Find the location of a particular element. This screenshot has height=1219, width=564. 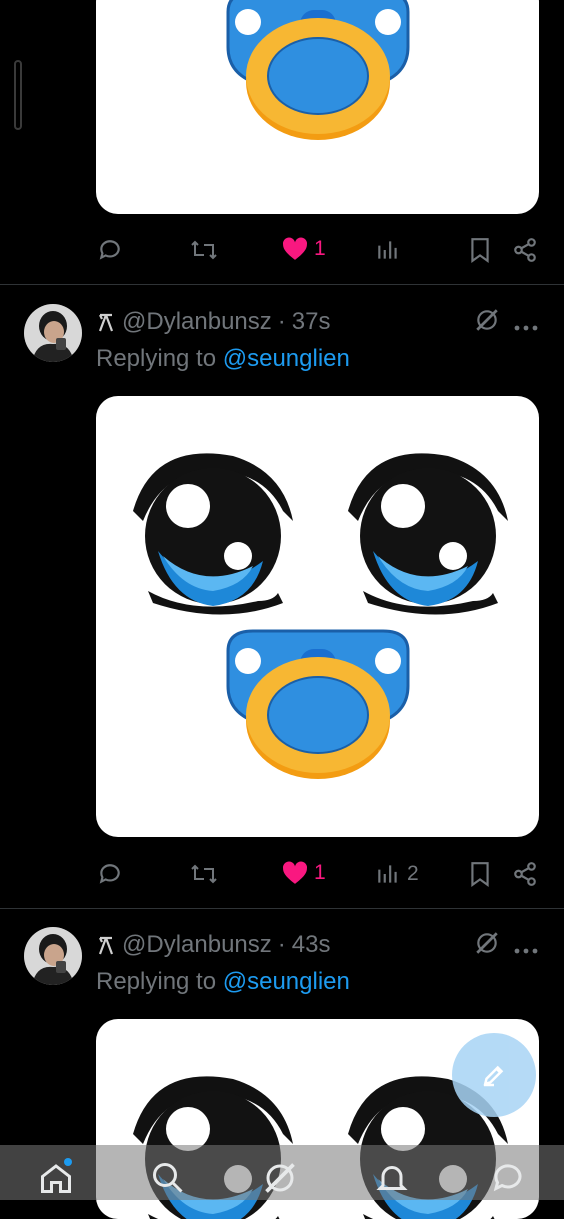

tweet-header: @Dylanbunsz · 43s is located at coordinates (213, 945).